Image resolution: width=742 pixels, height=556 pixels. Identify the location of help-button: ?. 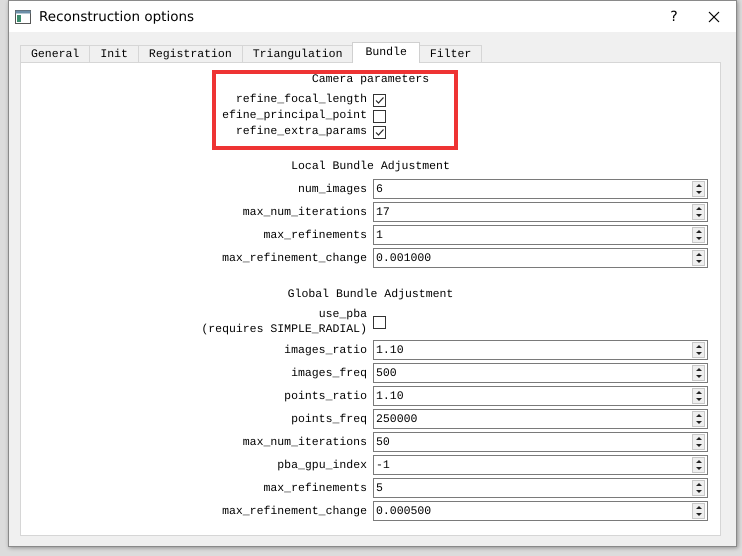
(674, 16).